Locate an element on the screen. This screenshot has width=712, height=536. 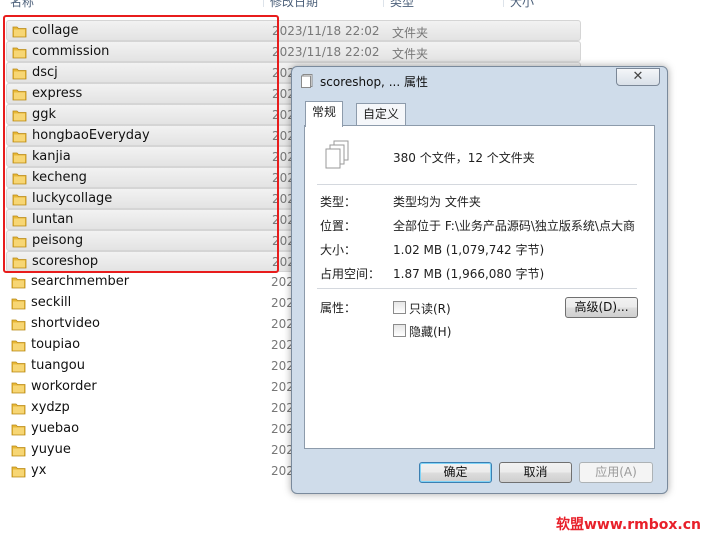
dialog-title: scoreshop, ... 属性 is located at coordinates (374, 82).